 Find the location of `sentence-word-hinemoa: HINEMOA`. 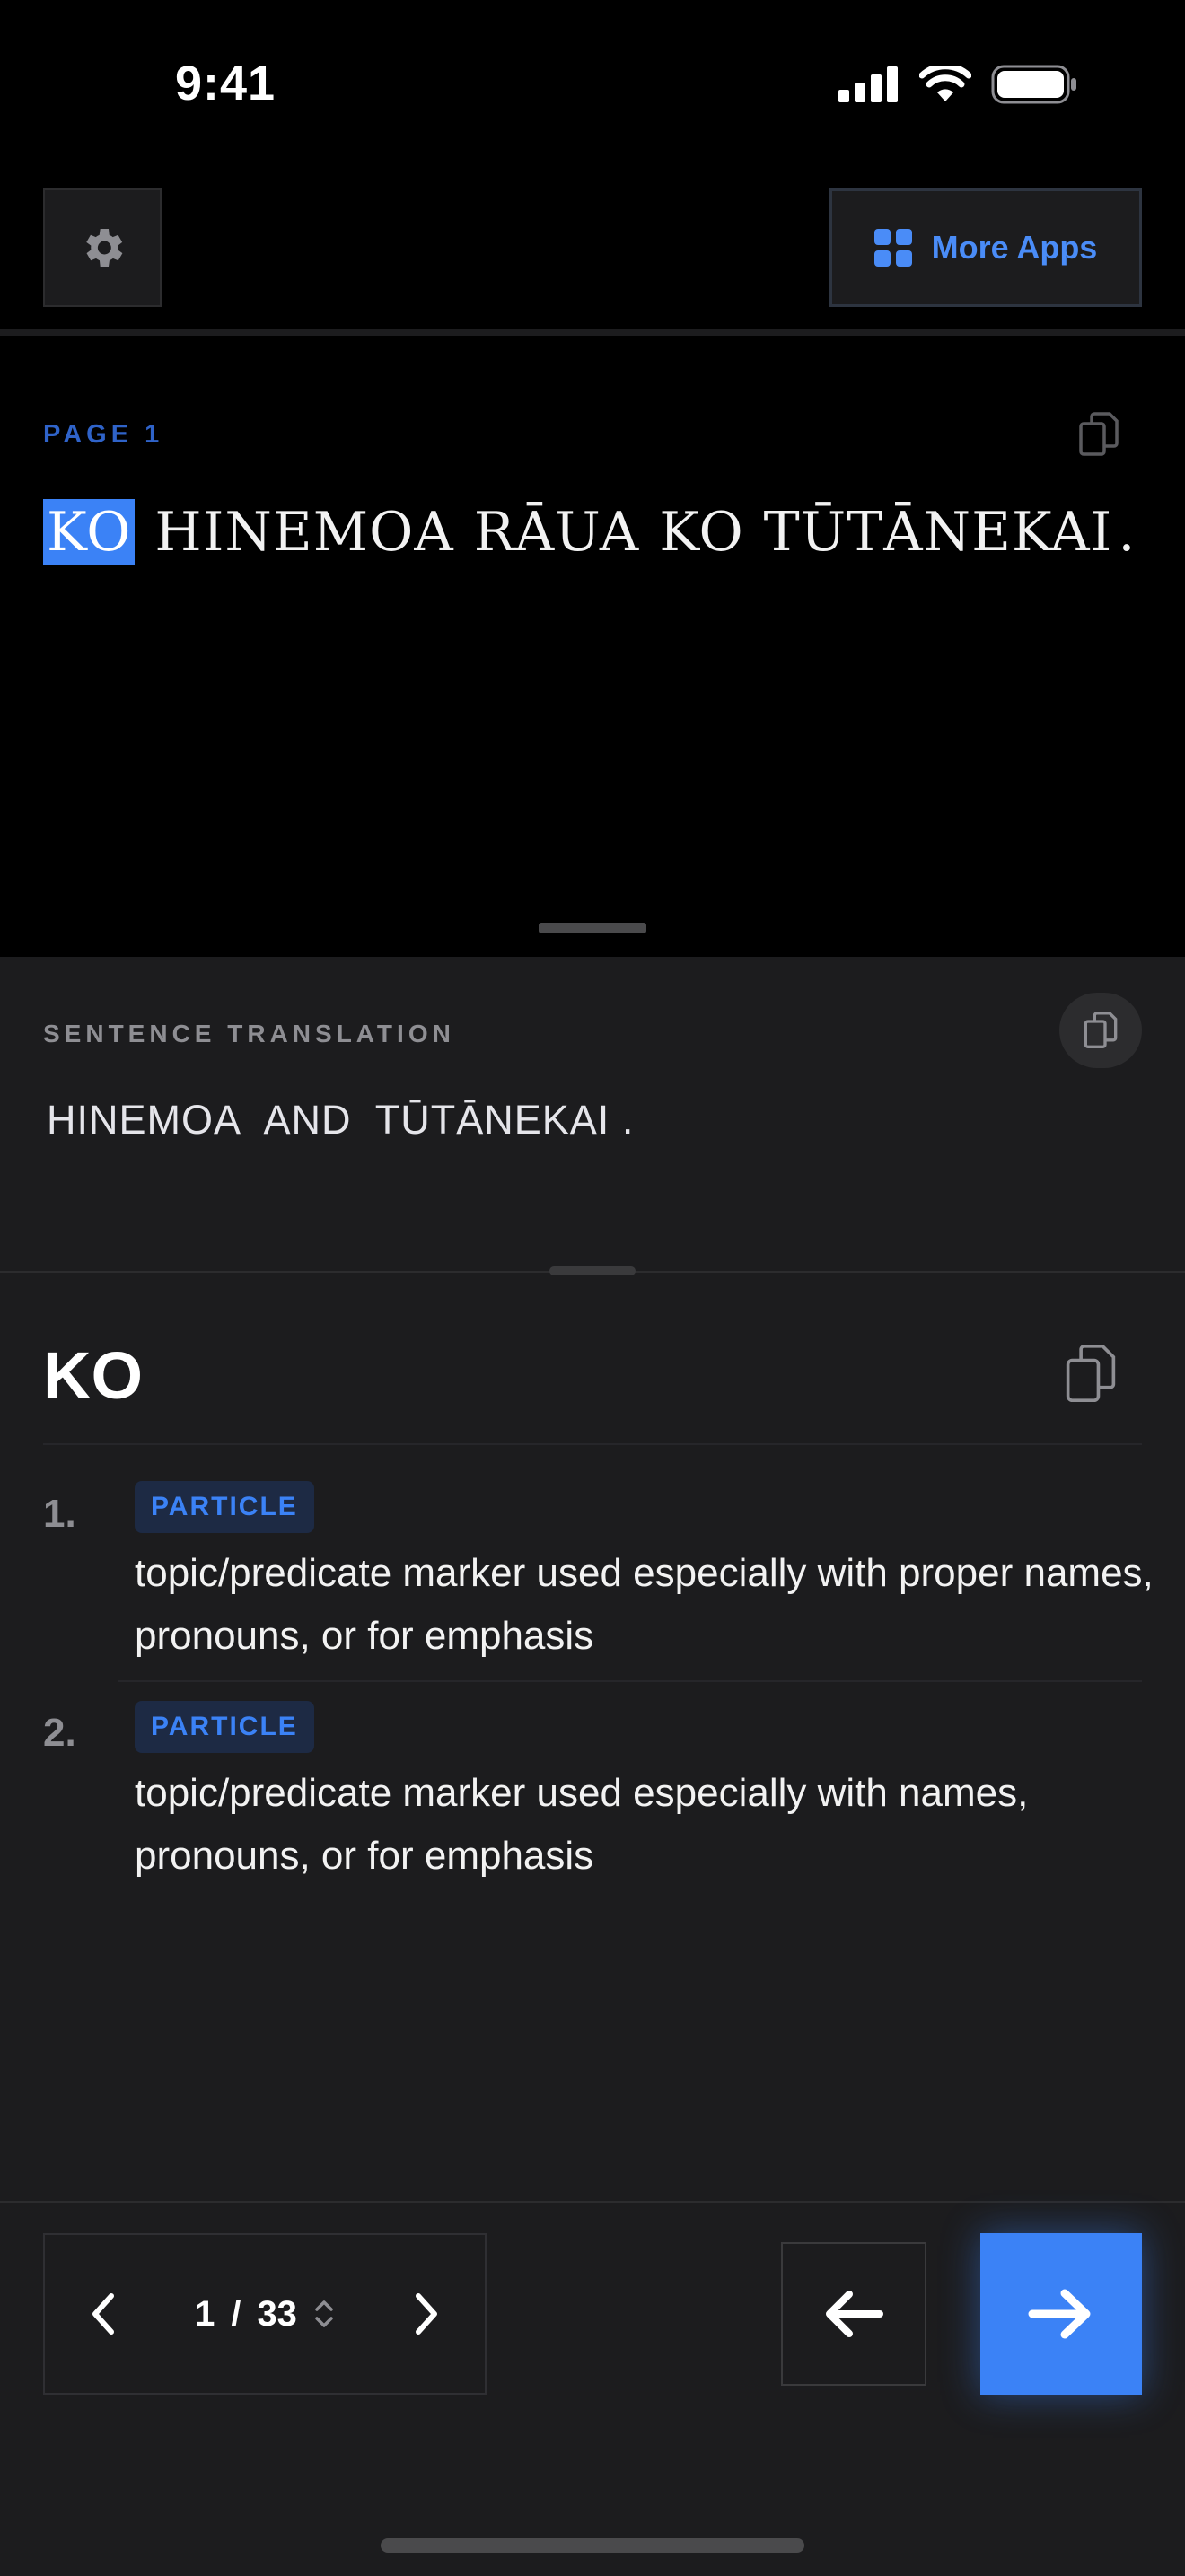

sentence-word-hinemoa: HINEMOA is located at coordinates (303, 532).